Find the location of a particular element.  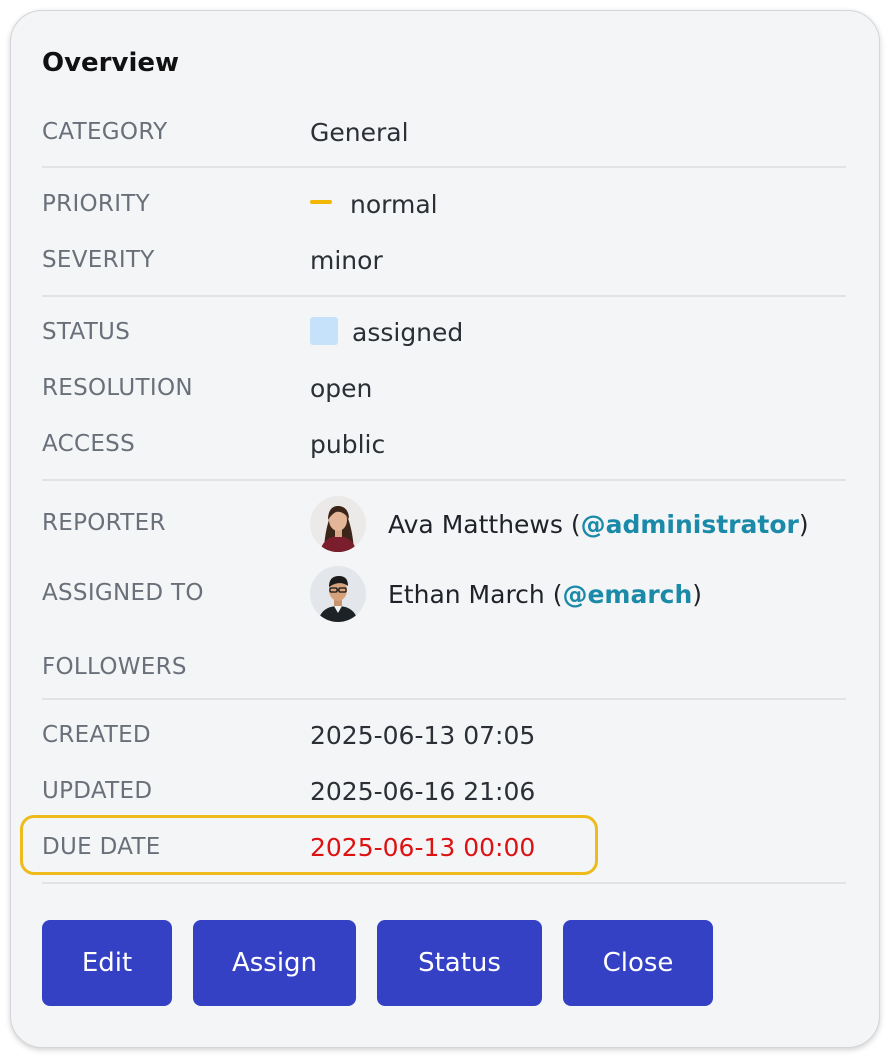

assignee-avatar is located at coordinates (338, 594).